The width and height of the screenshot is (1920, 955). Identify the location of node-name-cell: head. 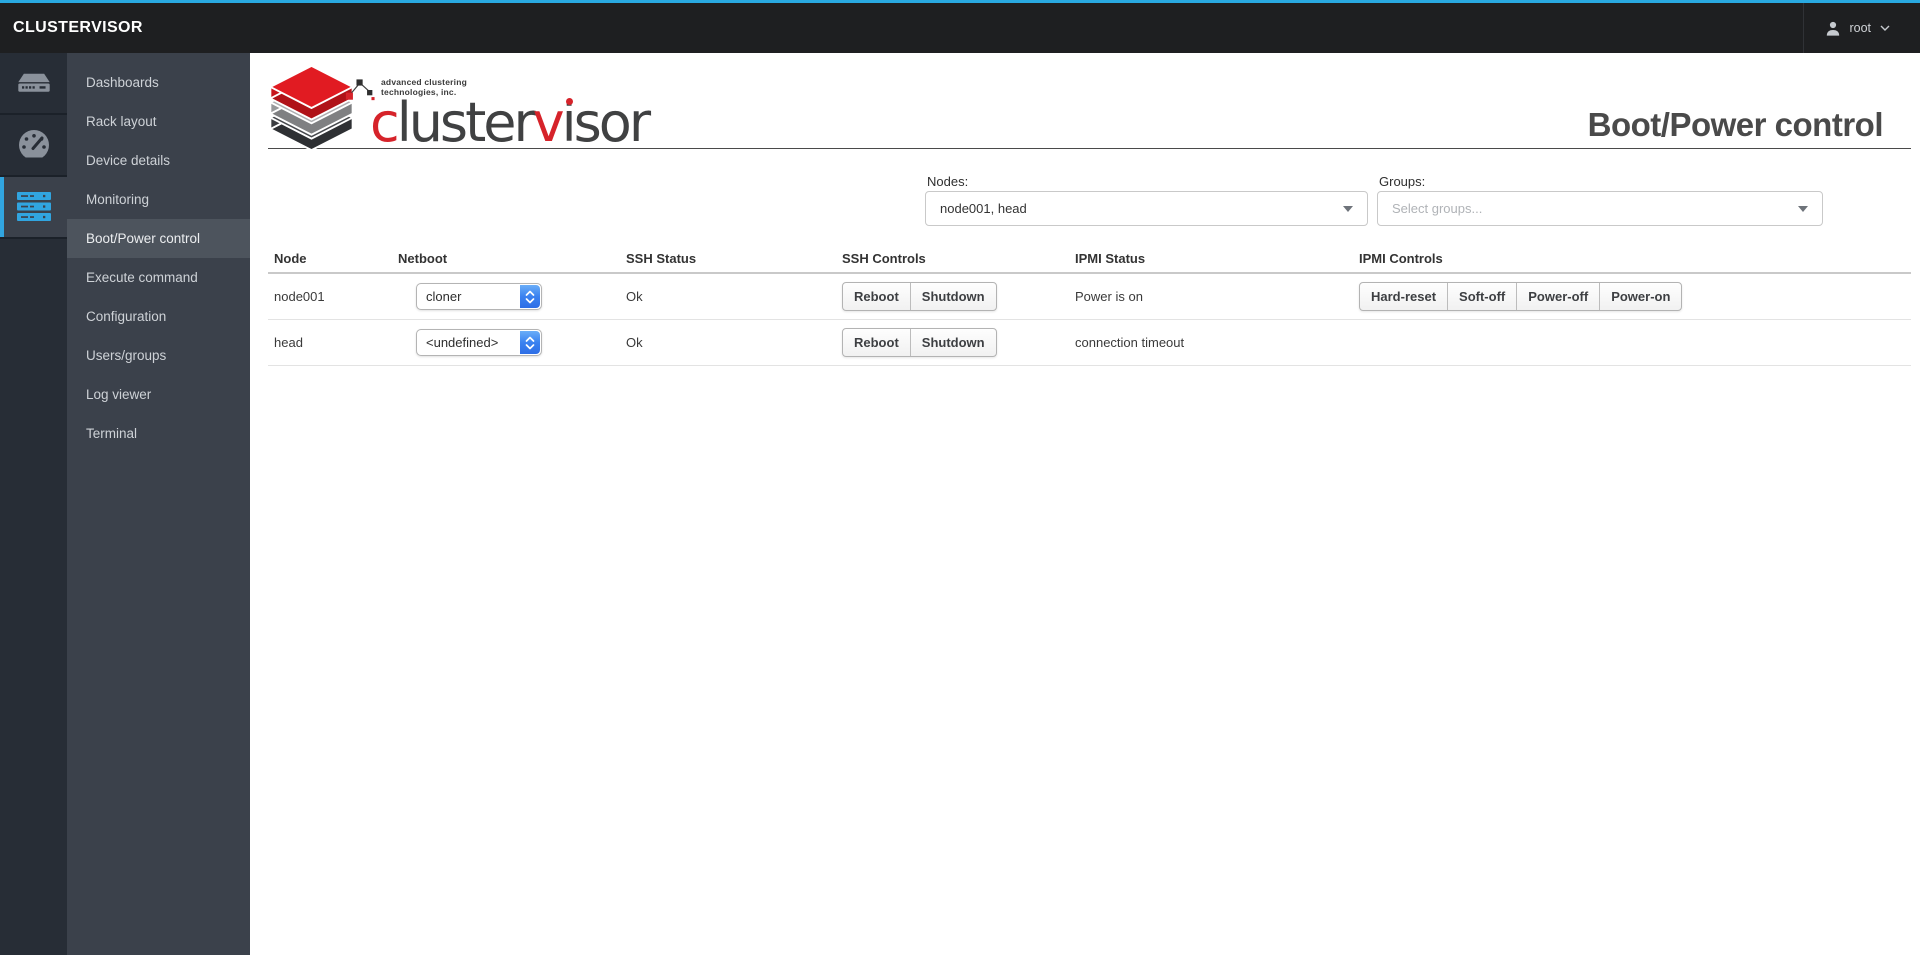
(330, 343).